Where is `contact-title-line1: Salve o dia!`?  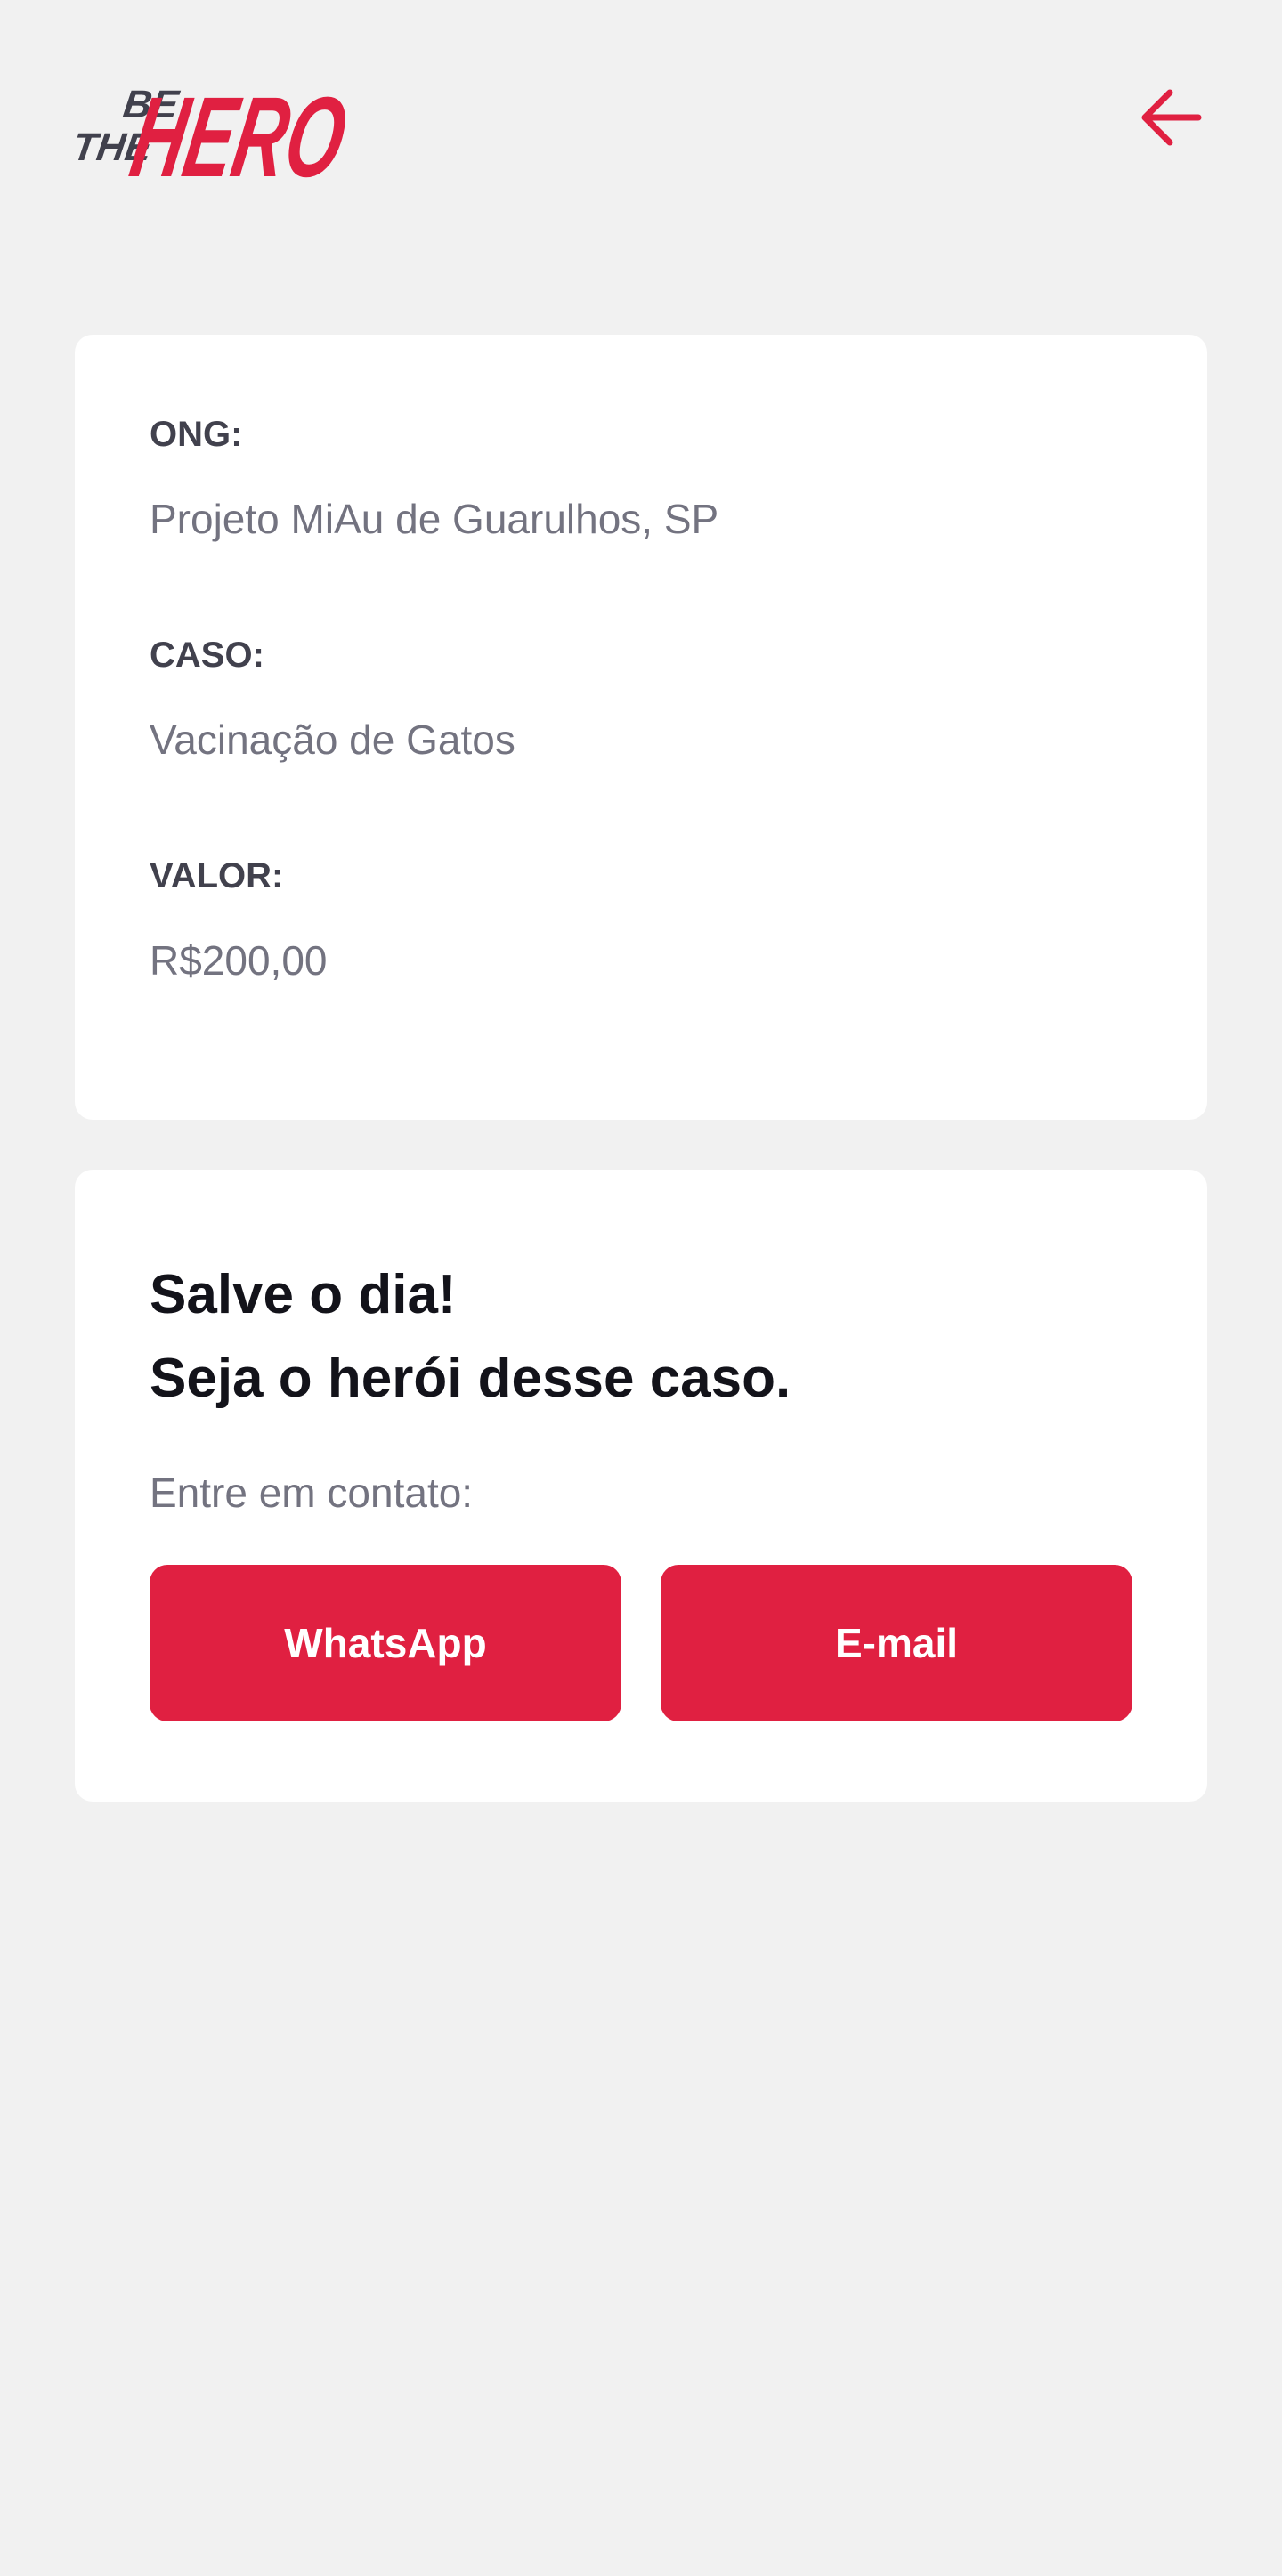 contact-title-line1: Salve o dia! is located at coordinates (303, 1294).